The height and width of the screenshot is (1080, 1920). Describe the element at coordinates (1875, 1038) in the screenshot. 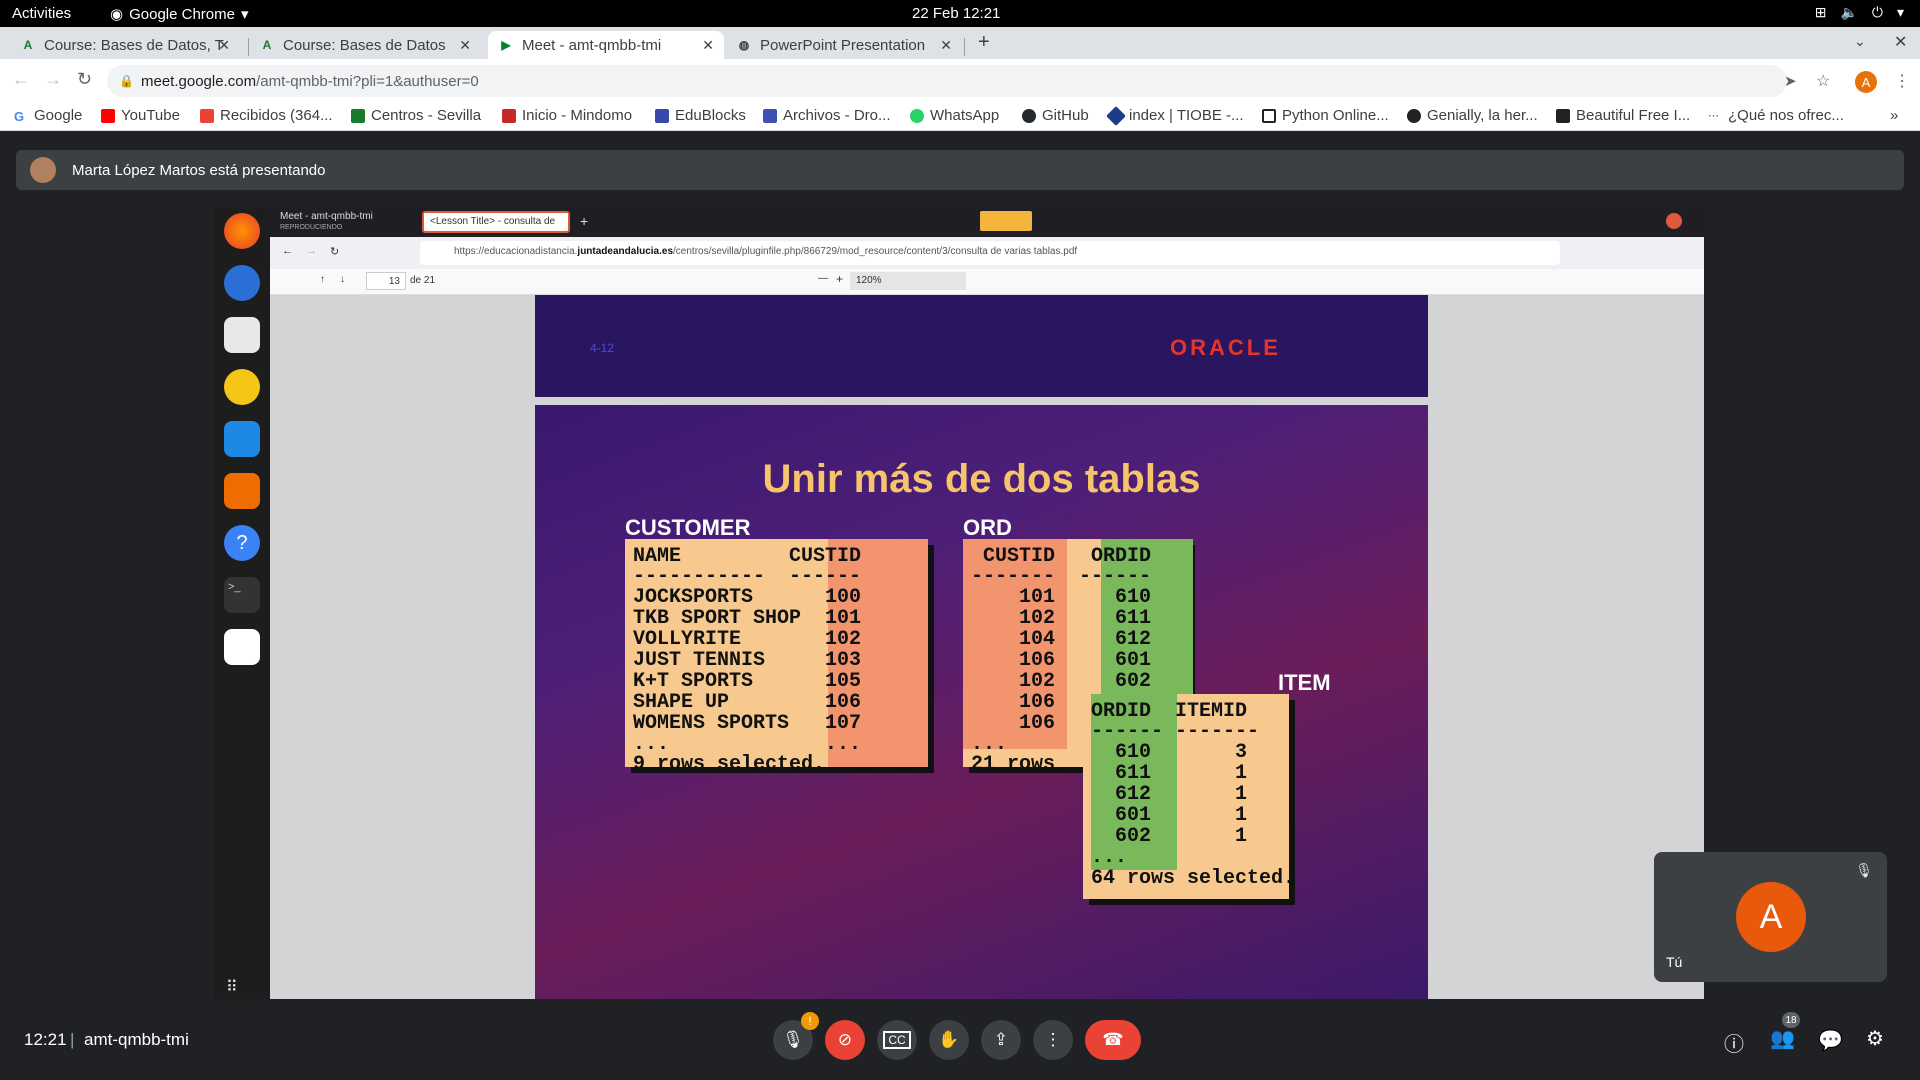

I see `activities-icon: ⚙` at that location.